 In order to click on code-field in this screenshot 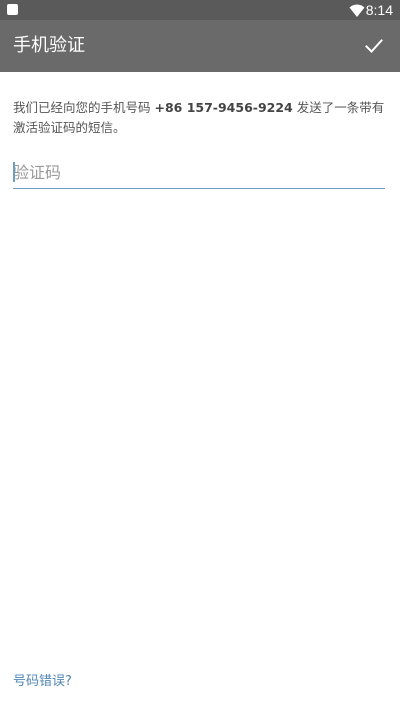, I will do `click(199, 173)`.